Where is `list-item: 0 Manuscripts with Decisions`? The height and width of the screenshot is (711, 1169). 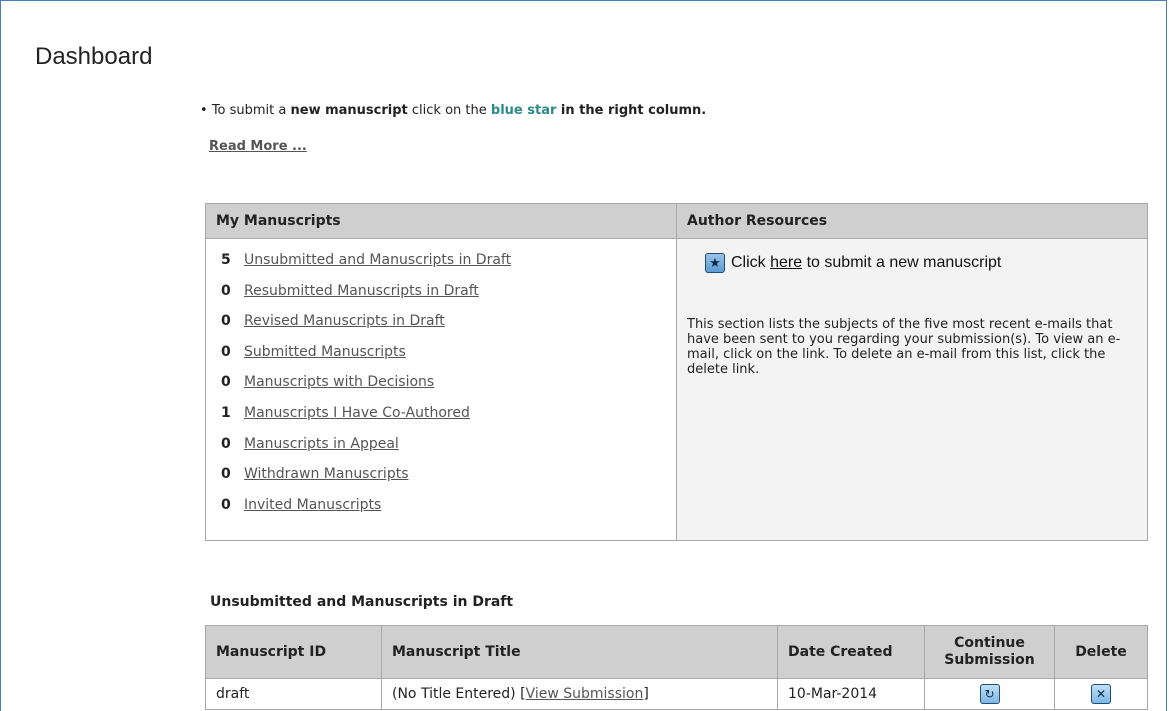 list-item: 0 Manuscripts with Decisions is located at coordinates (448, 389).